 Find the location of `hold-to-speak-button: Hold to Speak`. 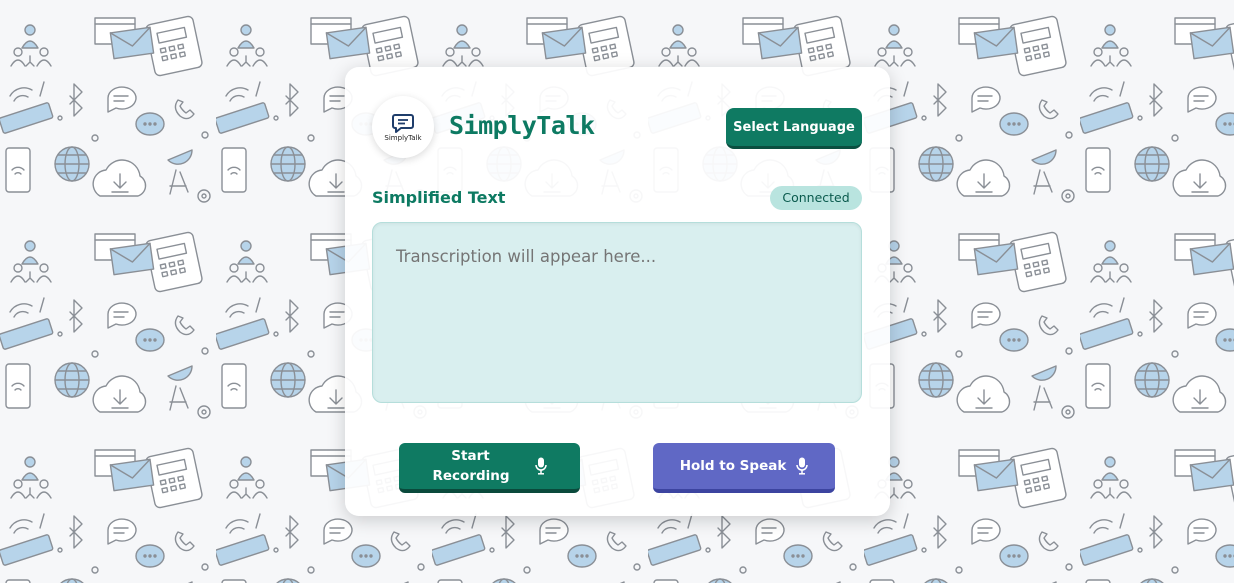

hold-to-speak-button: Hold to Speak is located at coordinates (744, 468).